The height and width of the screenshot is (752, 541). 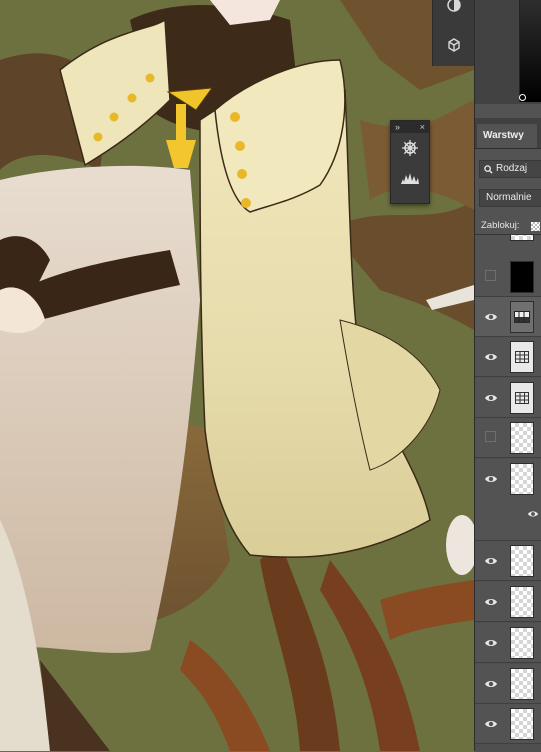 I want to click on layer-hidden-trans, so click(x=508, y=438).